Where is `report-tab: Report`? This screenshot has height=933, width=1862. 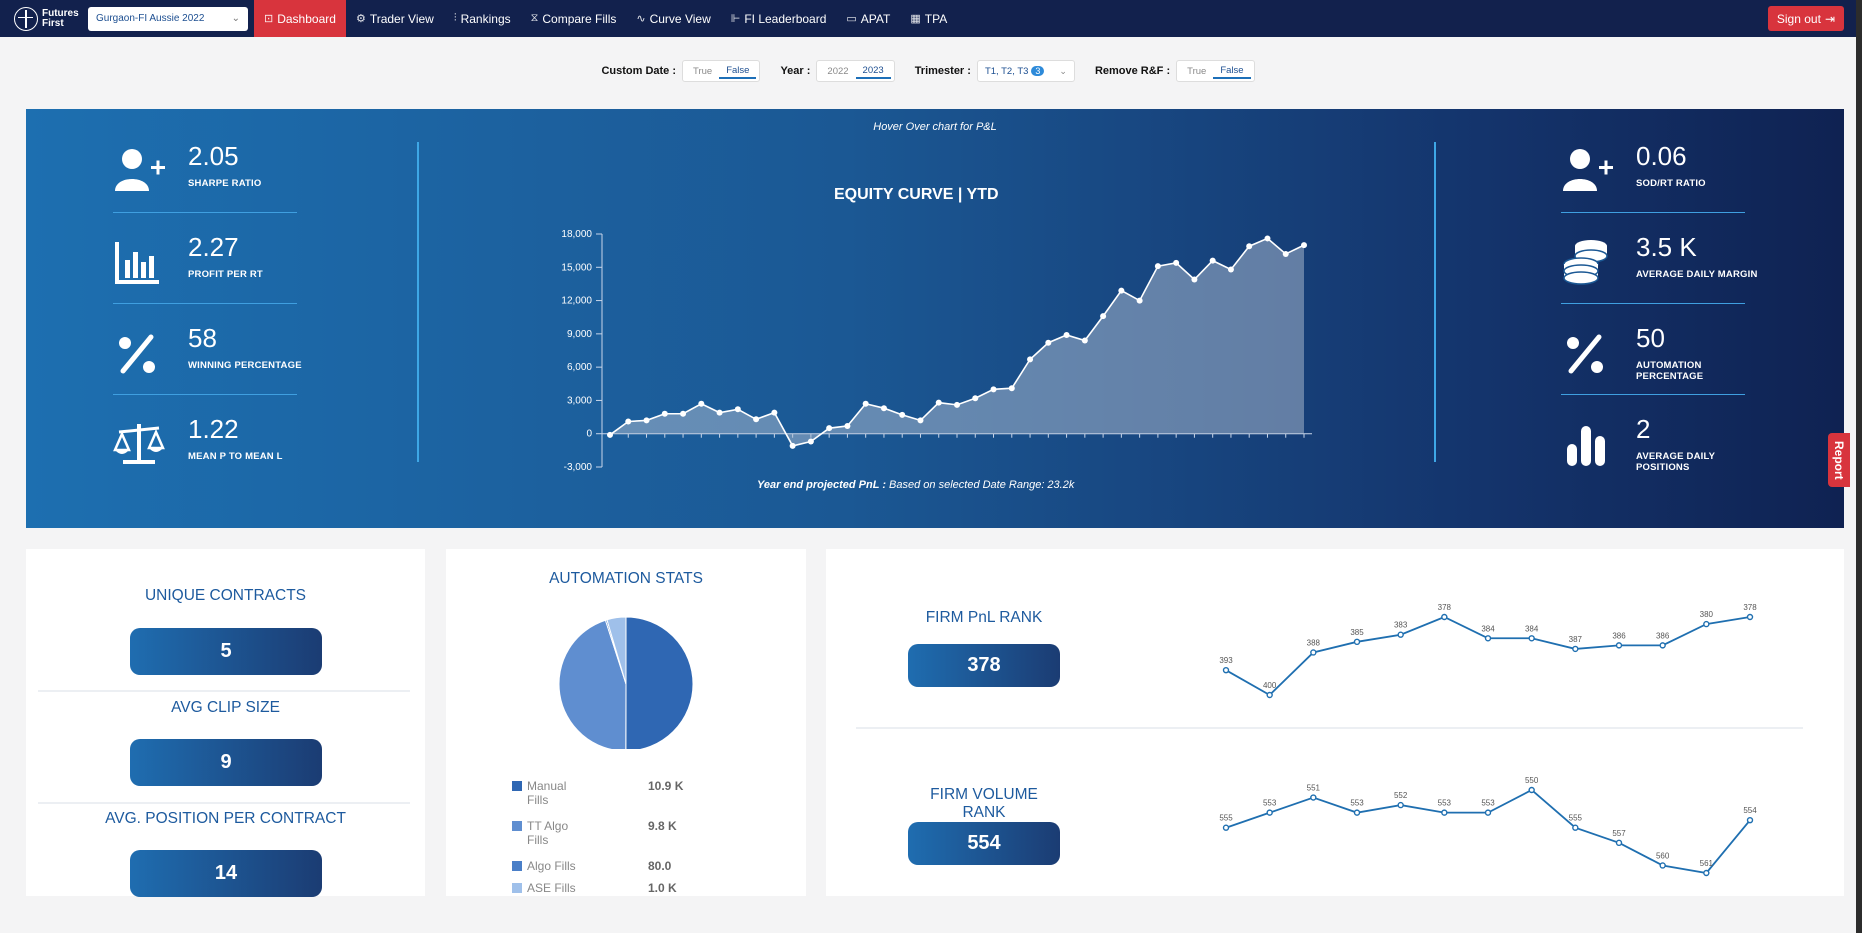
report-tab: Report is located at coordinates (1839, 460).